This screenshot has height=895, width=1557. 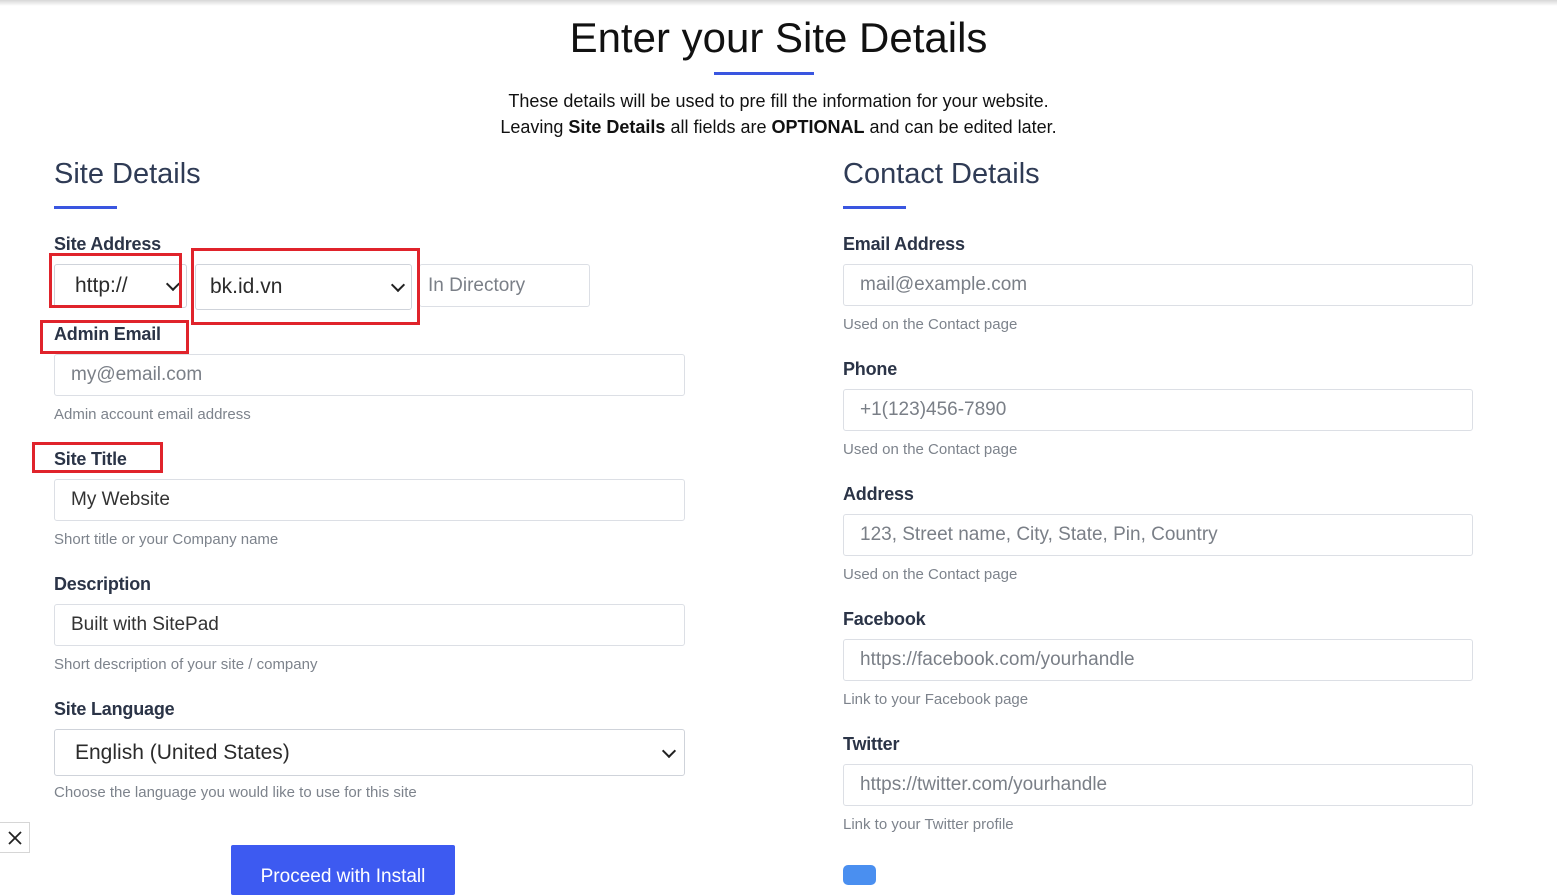 What do you see at coordinates (369, 375) in the screenshot?
I see `admin-email-input` at bounding box center [369, 375].